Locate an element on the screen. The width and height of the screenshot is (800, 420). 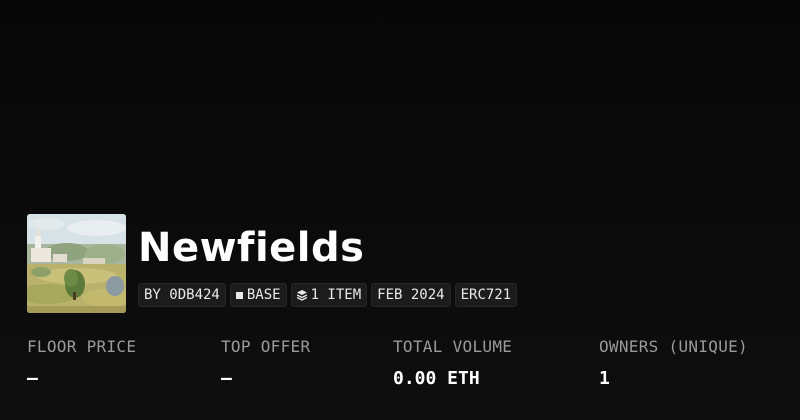
items-tag: 1 ITEM is located at coordinates (329, 295).